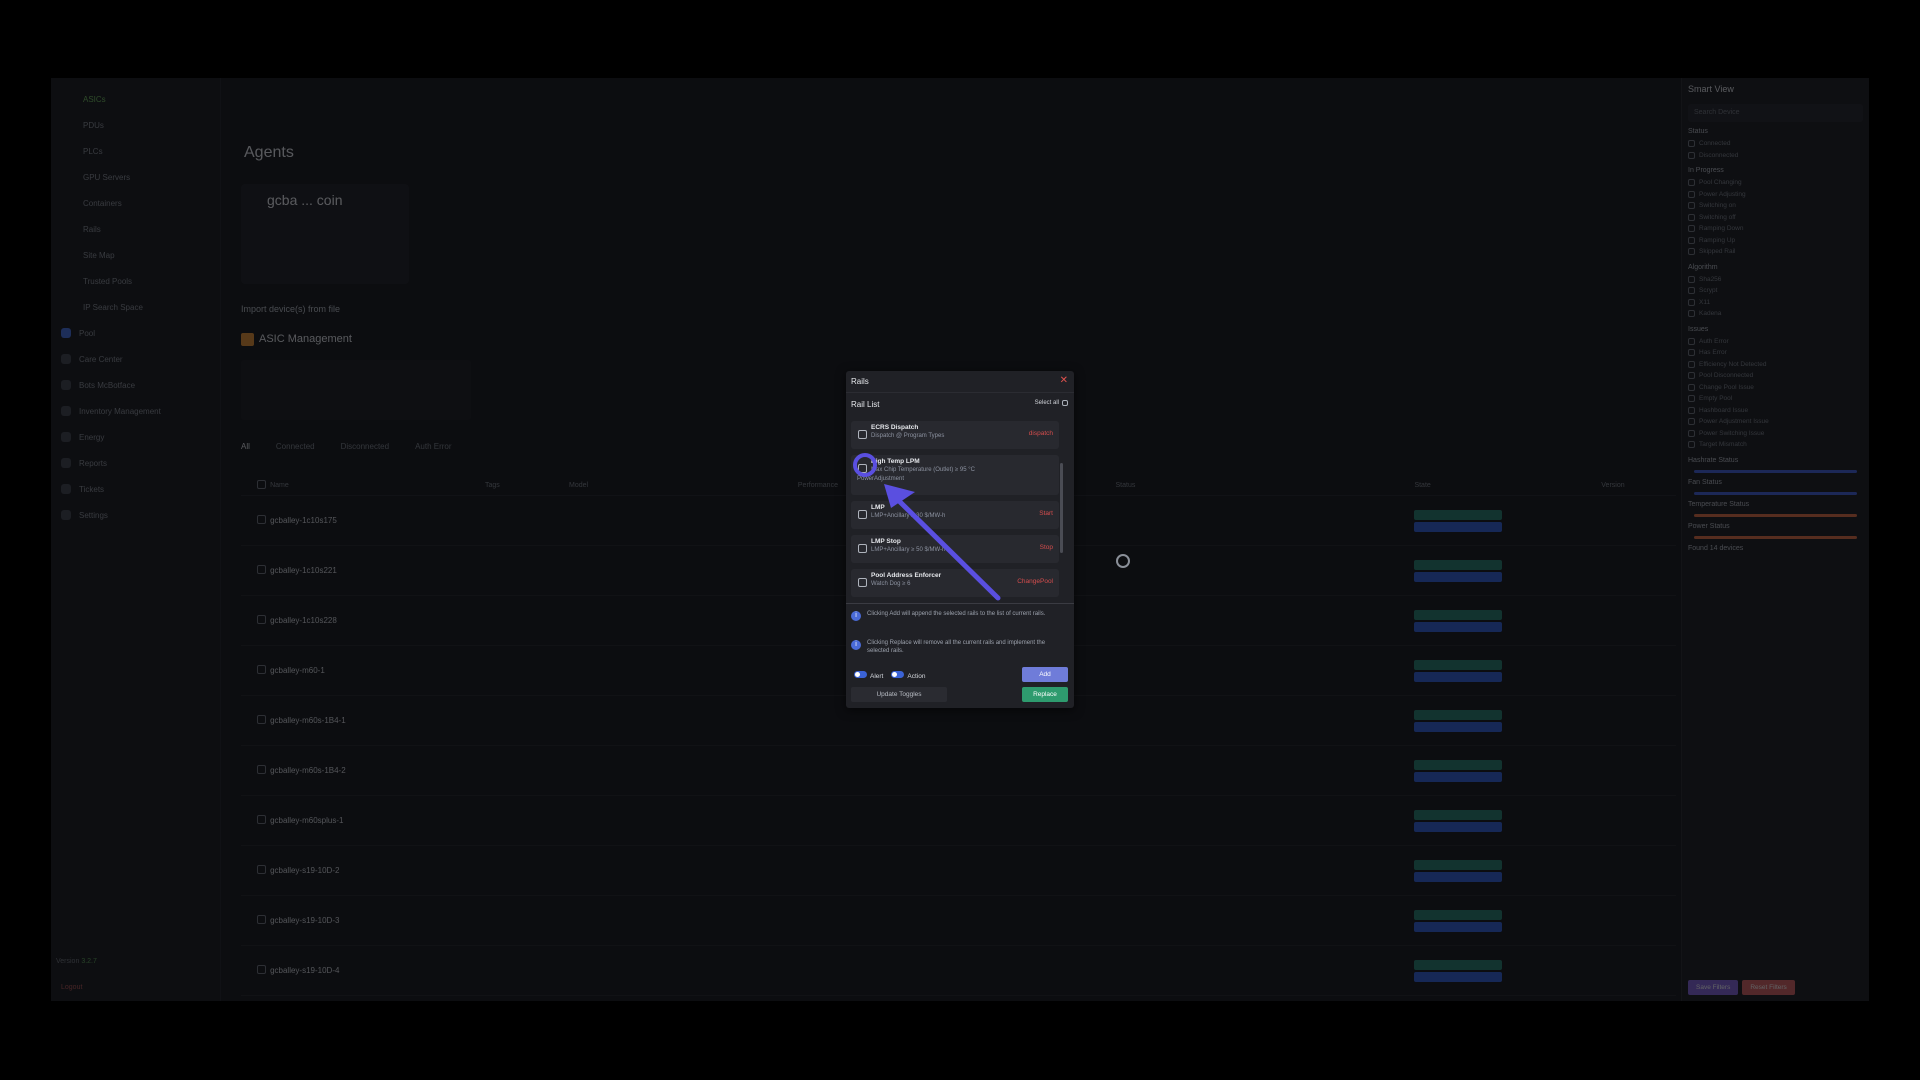 This screenshot has width=1920, height=1080. I want to click on device-name: gcballey-1c10s221, so click(377, 570).